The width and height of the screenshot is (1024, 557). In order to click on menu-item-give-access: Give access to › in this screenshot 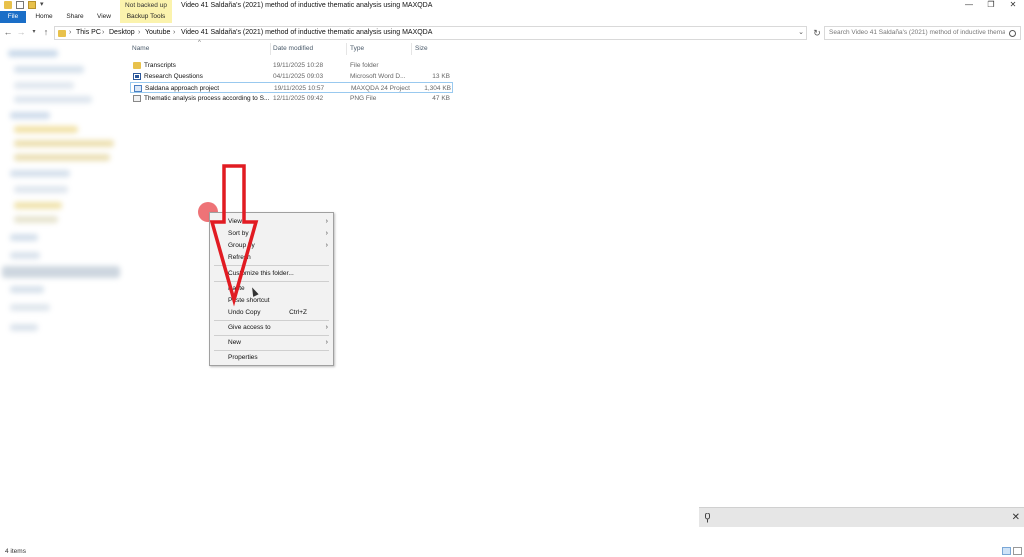, I will do `click(271, 327)`.